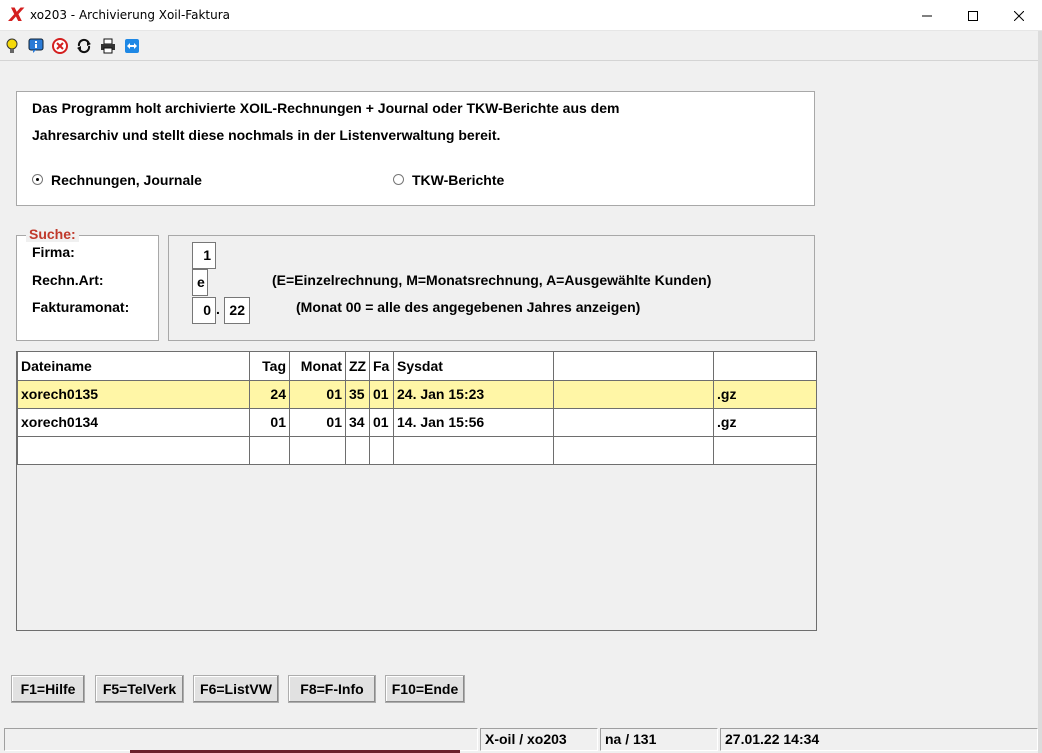  Describe the element at coordinates (879, 739) in the screenshot. I see `status-datetime: 27.01.22 14:34` at that location.